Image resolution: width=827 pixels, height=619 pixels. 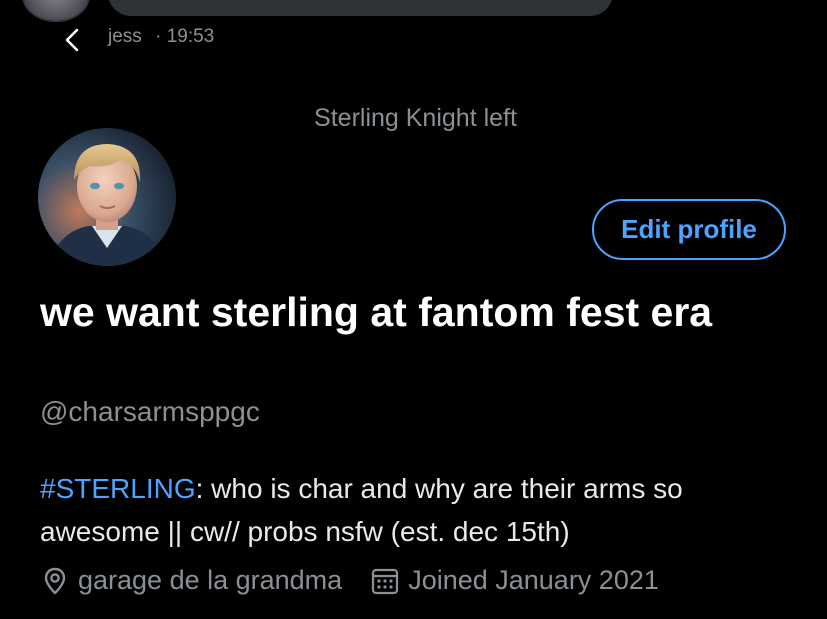 What do you see at coordinates (125, 36) in the screenshot?
I see `message-sender: jess` at bounding box center [125, 36].